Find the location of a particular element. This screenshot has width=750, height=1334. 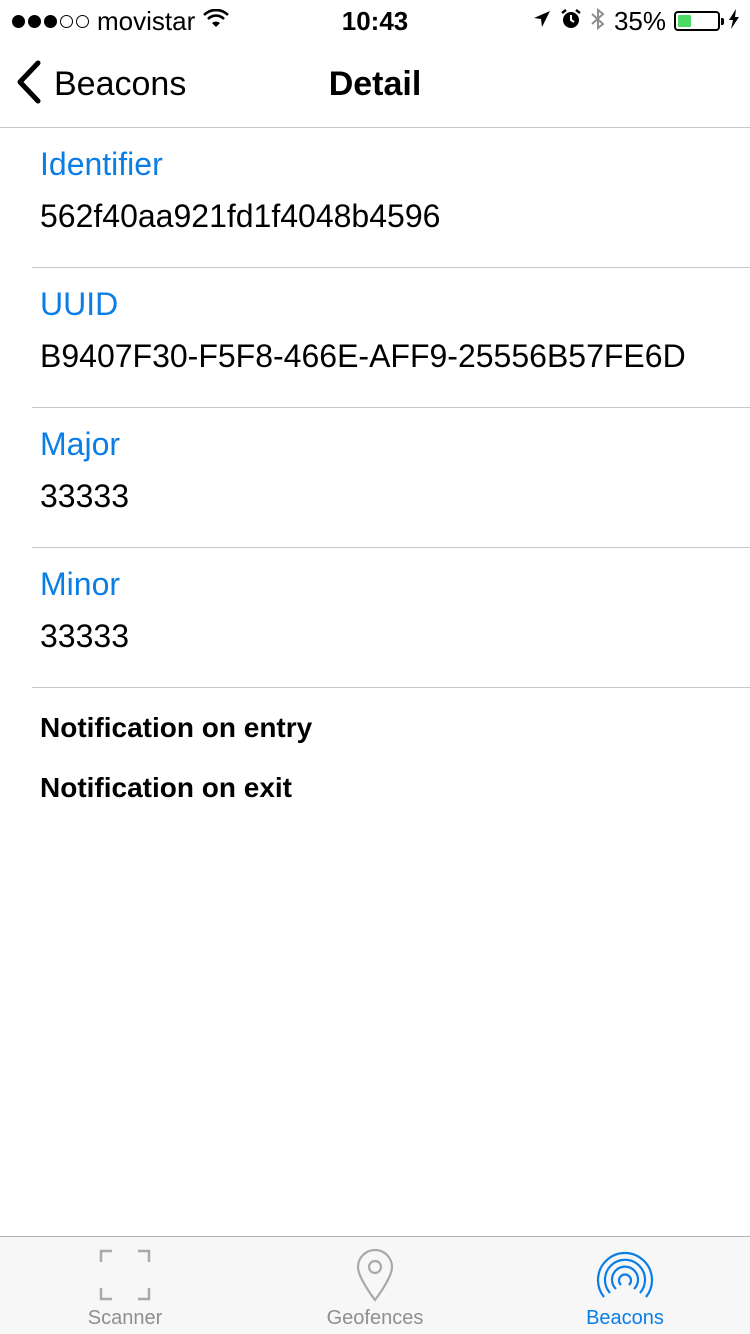

field-value: B9407F30-F5F8-466E-AFF9-25556B57FE6D is located at coordinates (363, 356).